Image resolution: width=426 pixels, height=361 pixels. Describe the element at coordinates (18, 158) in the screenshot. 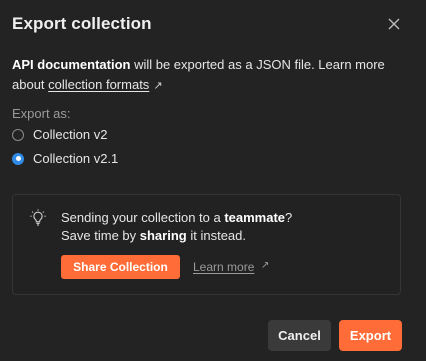

I see `radio-checked` at that location.